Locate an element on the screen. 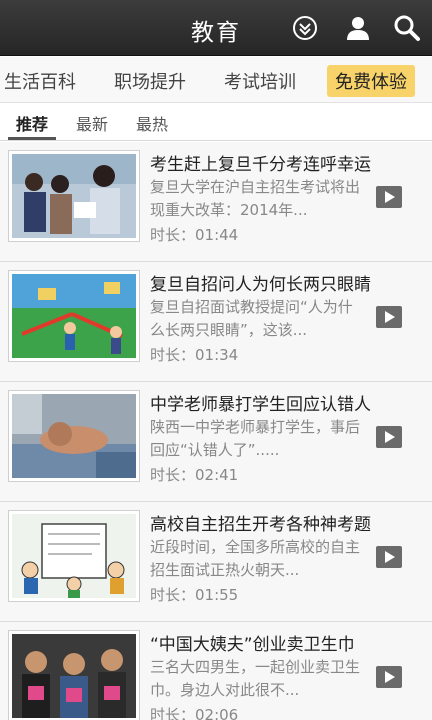 This screenshot has height=720, width=432. item-duration: 时长：02:41 is located at coordinates (194, 475).